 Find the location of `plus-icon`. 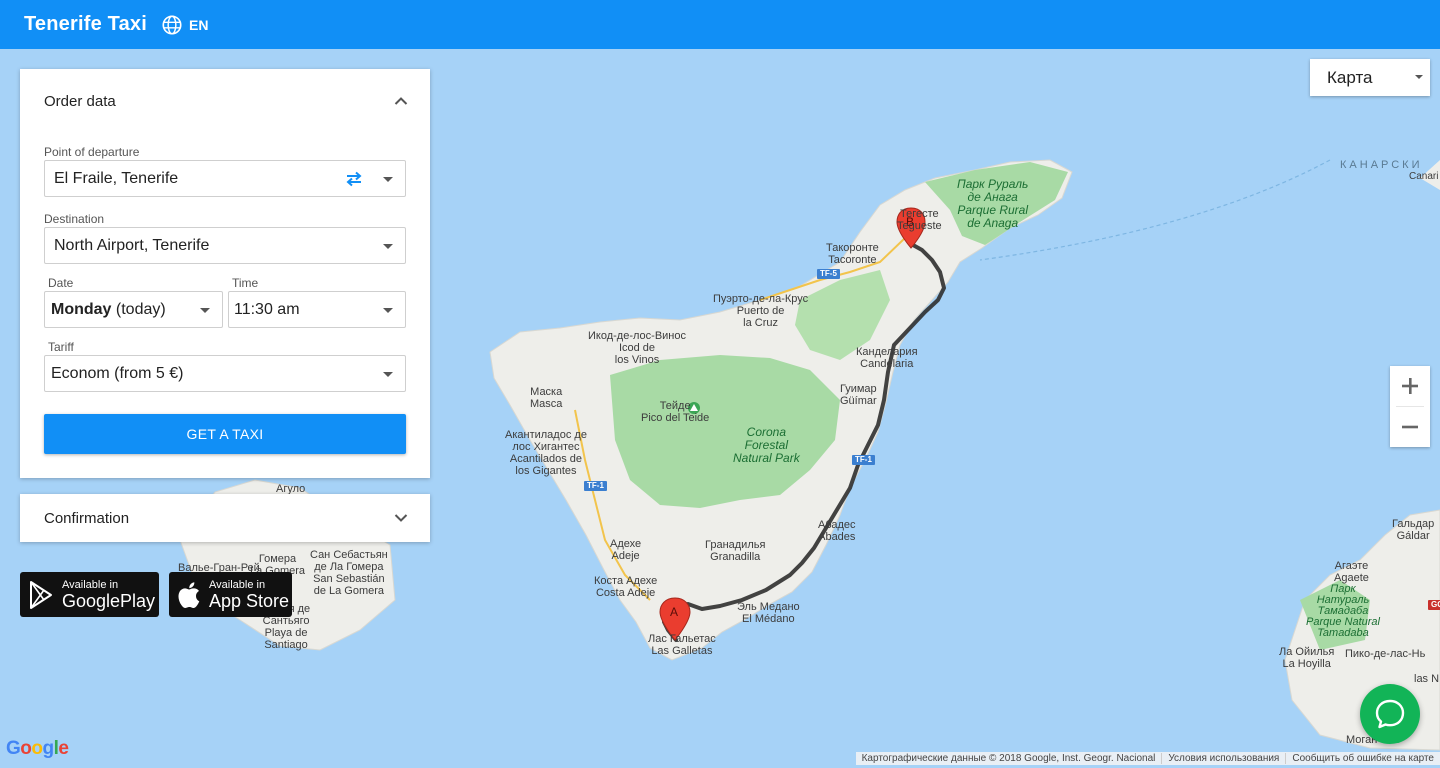

plus-icon is located at coordinates (1410, 386).